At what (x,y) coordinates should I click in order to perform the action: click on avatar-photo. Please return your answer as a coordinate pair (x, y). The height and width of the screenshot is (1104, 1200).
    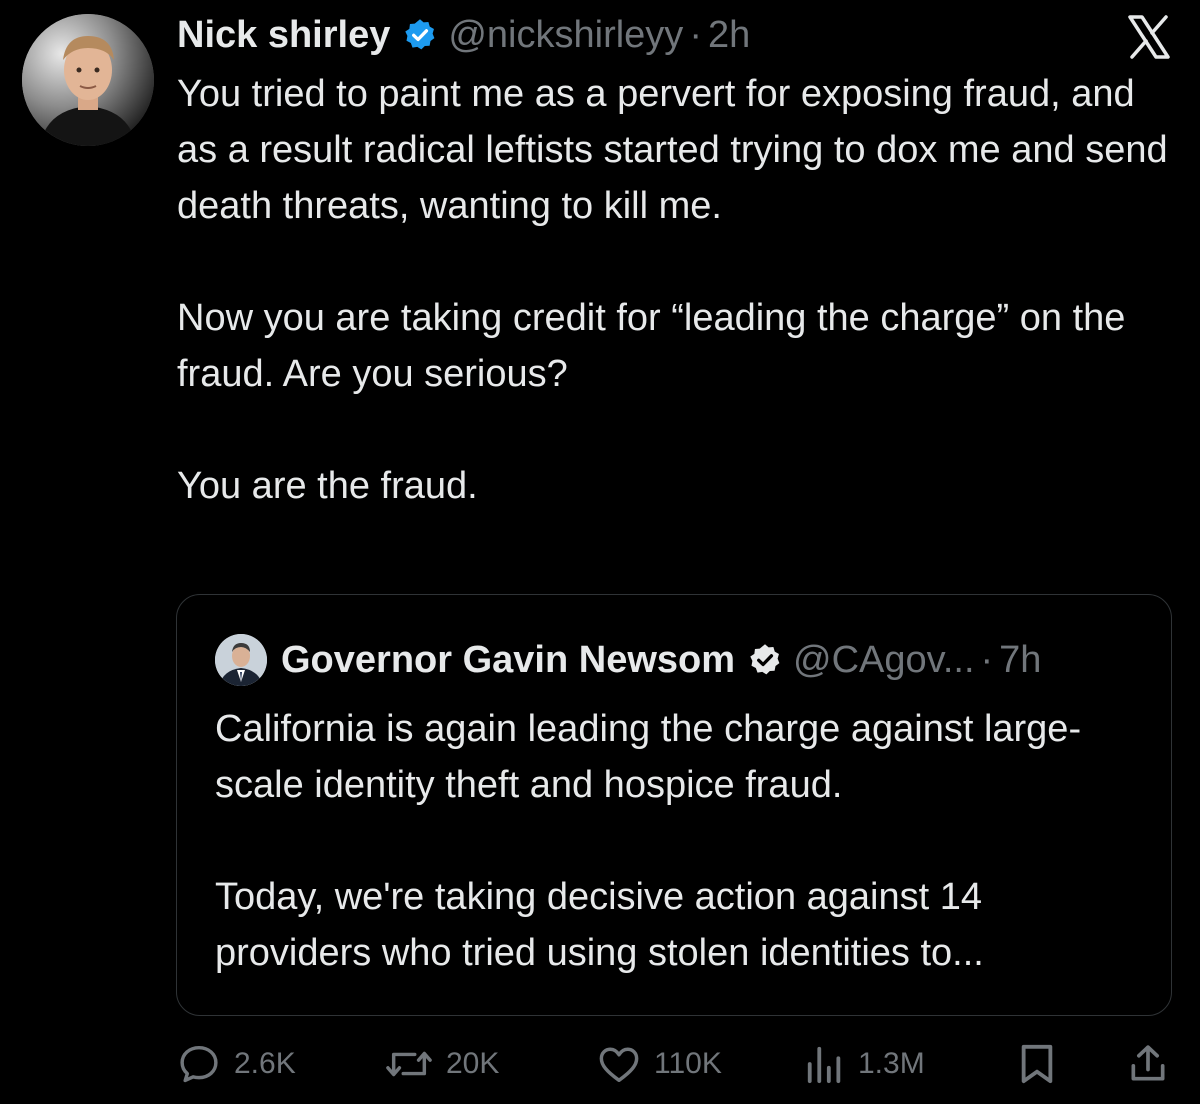
    Looking at the image, I should click on (88, 80).